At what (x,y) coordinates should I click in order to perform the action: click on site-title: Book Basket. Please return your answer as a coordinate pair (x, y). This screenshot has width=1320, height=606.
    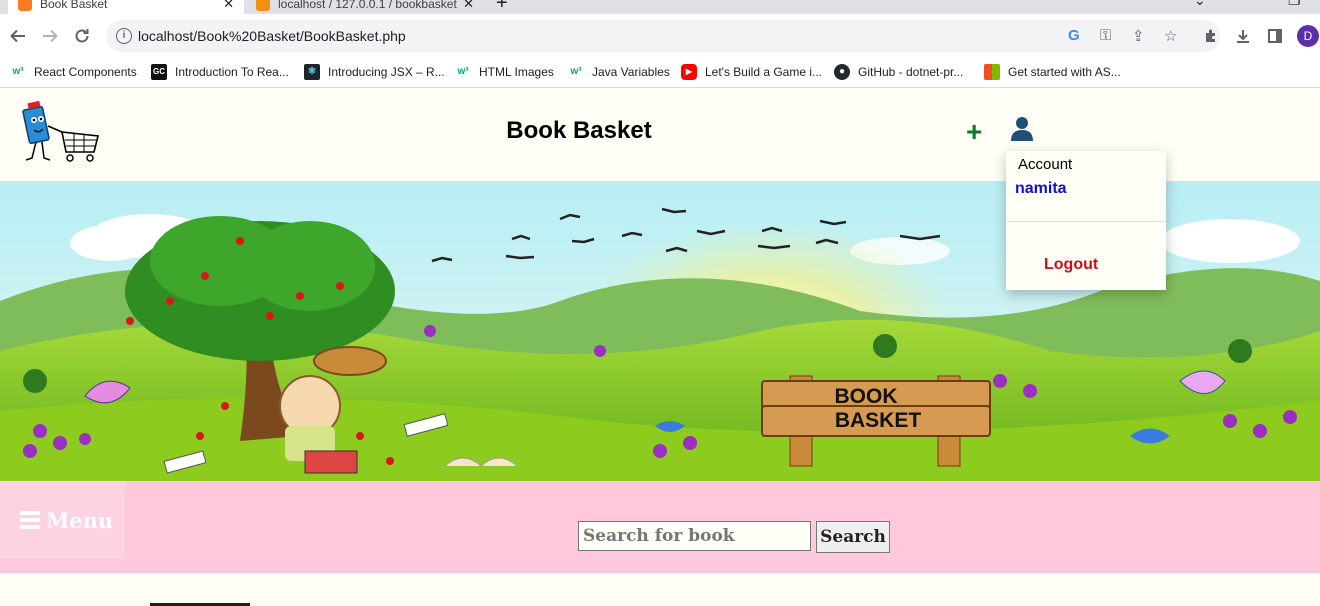
    Looking at the image, I should click on (579, 130).